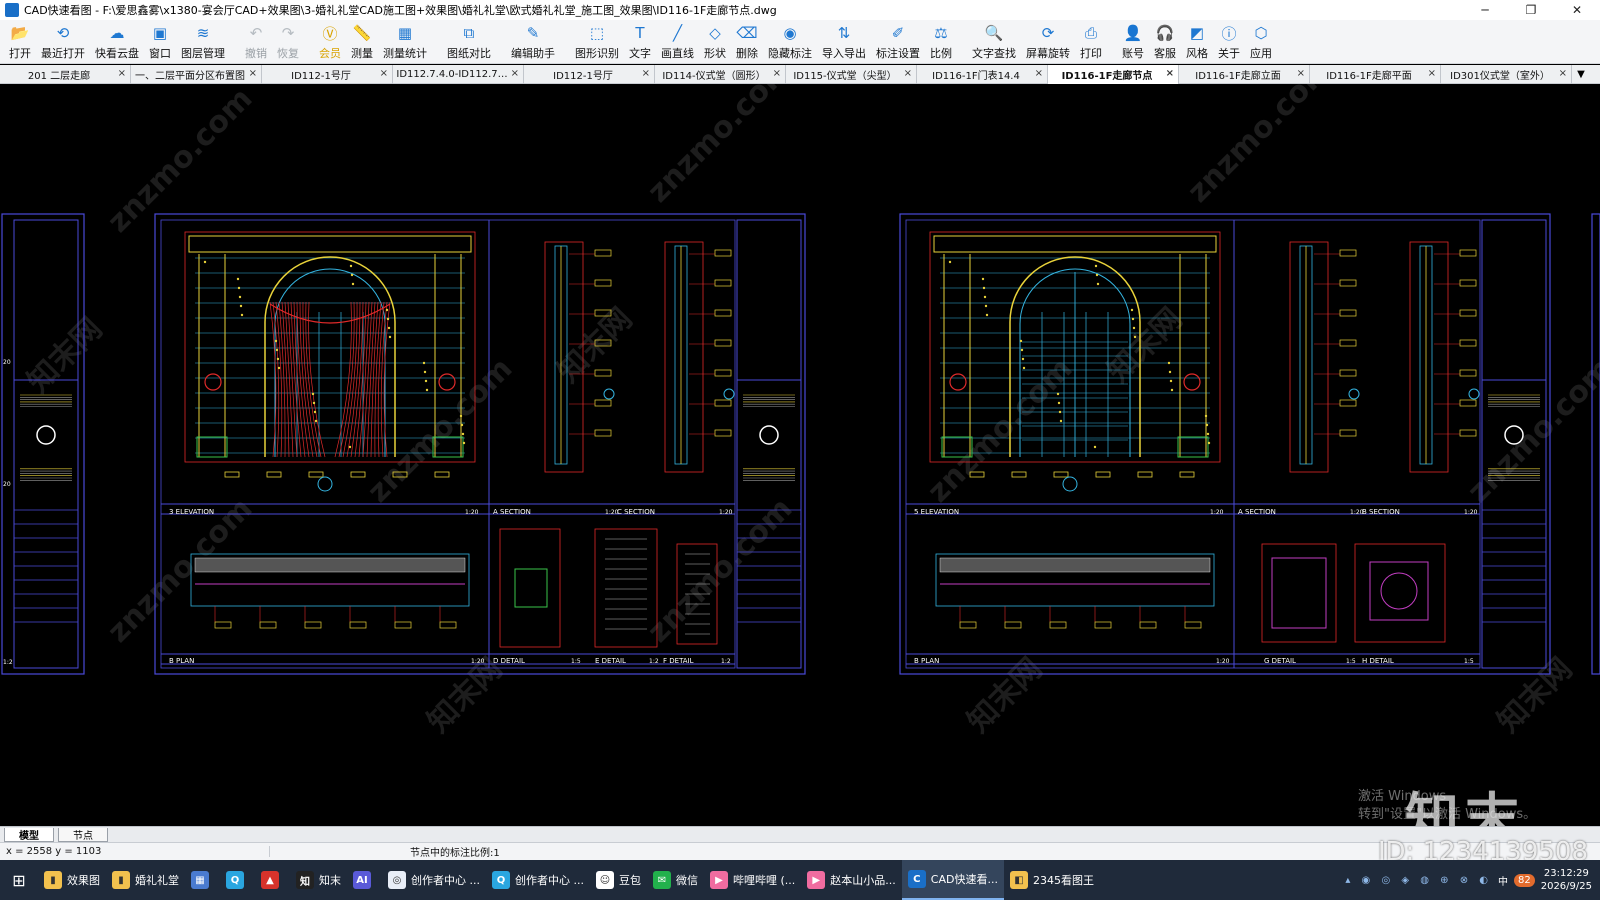  What do you see at coordinates (202, 880) in the screenshot?
I see `taskbar-item: ▦` at bounding box center [202, 880].